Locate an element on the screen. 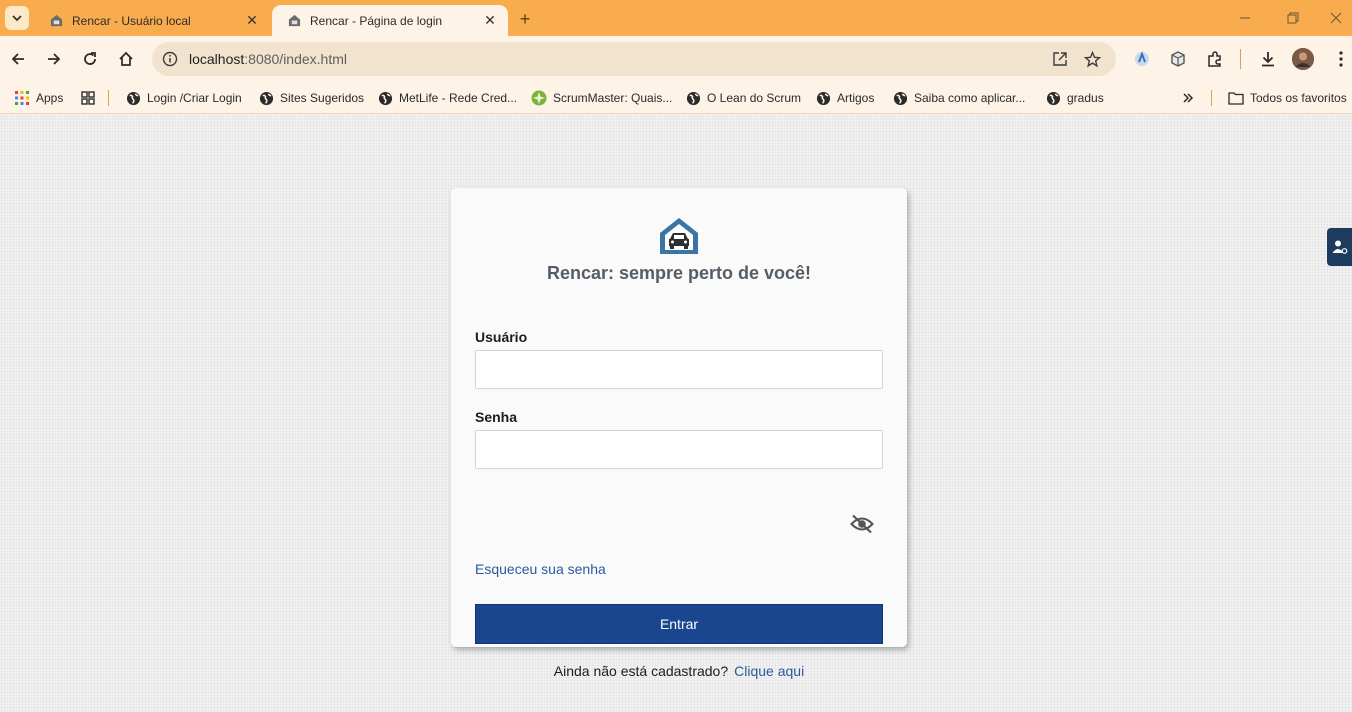 This screenshot has height=712, width=1352. bookmarks-overflow-button is located at coordinates (1191, 98).